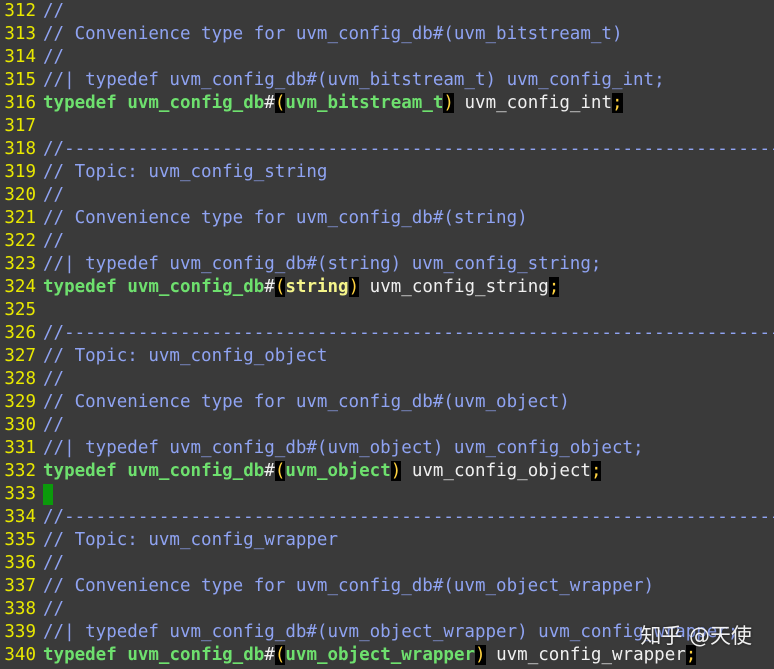 The width and height of the screenshot is (774, 669). I want to click on token-ident: uvm_config_int, so click(533, 103).